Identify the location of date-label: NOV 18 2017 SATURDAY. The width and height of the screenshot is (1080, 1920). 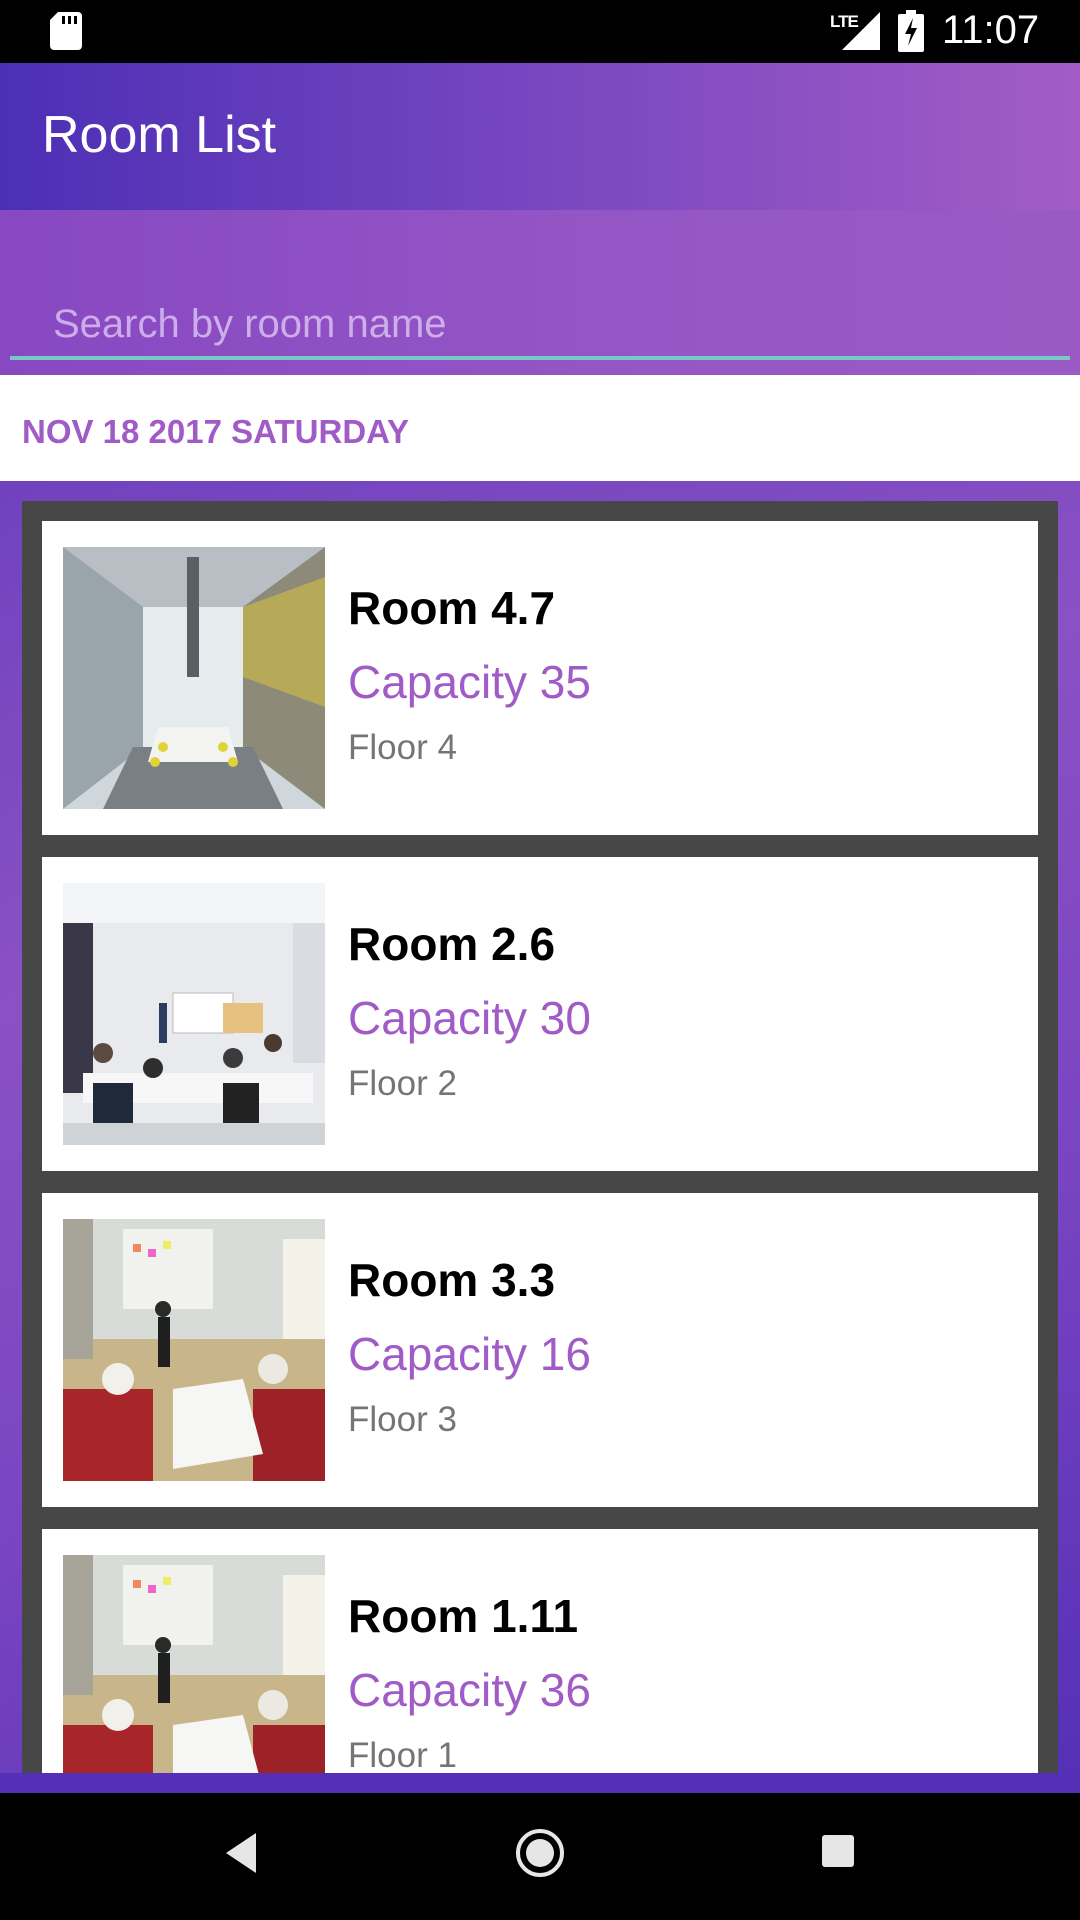
(215, 431).